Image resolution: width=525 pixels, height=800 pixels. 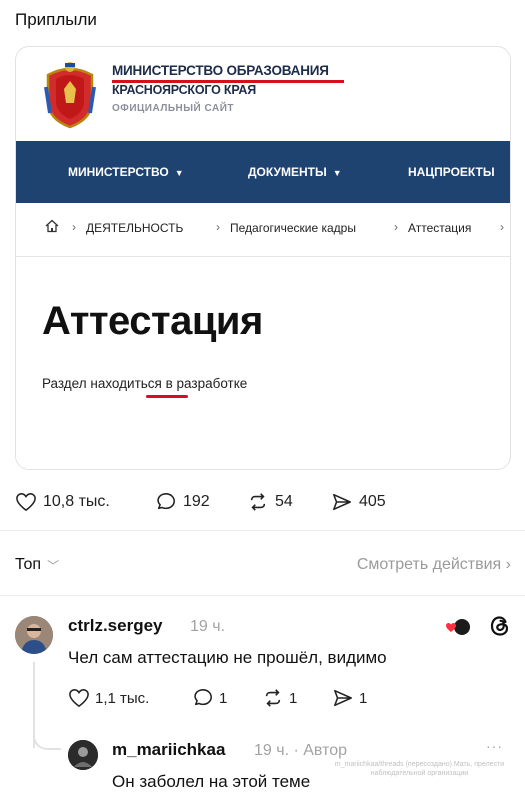 What do you see at coordinates (372, 501) in the screenshot?
I see `share-count: 405` at bounding box center [372, 501].